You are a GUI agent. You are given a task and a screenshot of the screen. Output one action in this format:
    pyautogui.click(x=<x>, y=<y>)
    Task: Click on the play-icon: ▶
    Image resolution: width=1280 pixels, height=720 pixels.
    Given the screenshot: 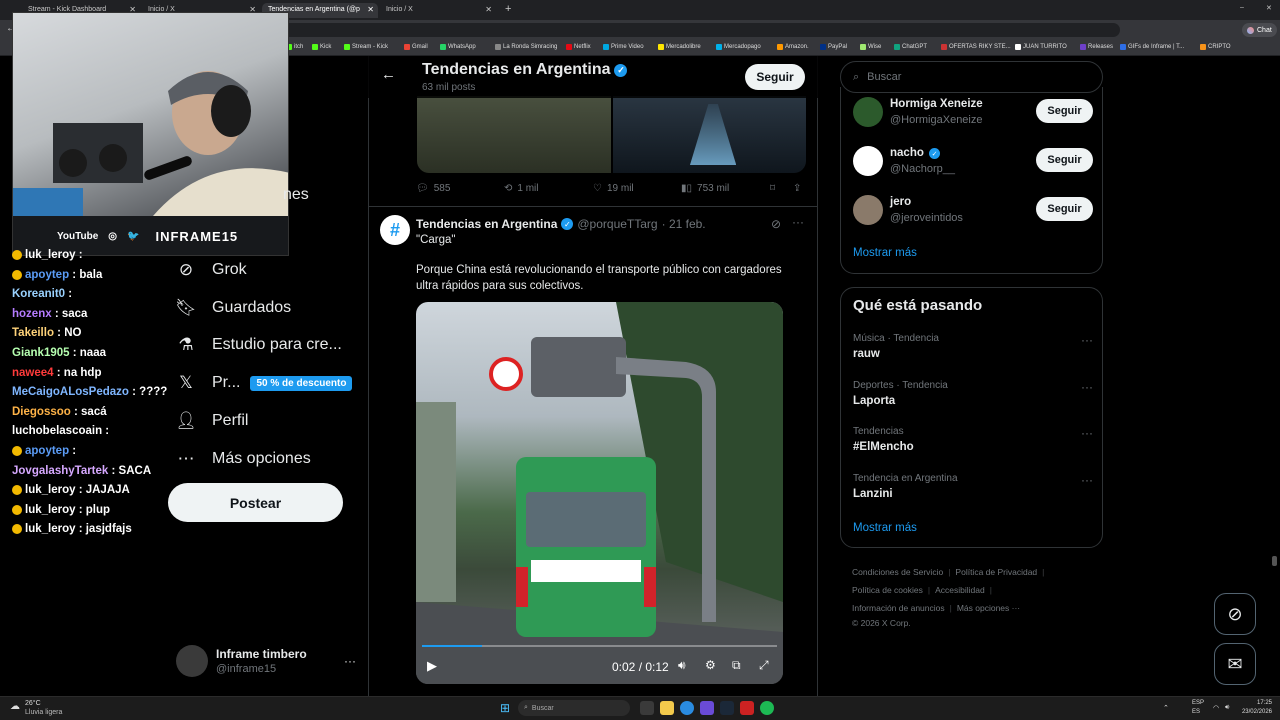 What is the action you would take?
    pyautogui.click(x=432, y=666)
    